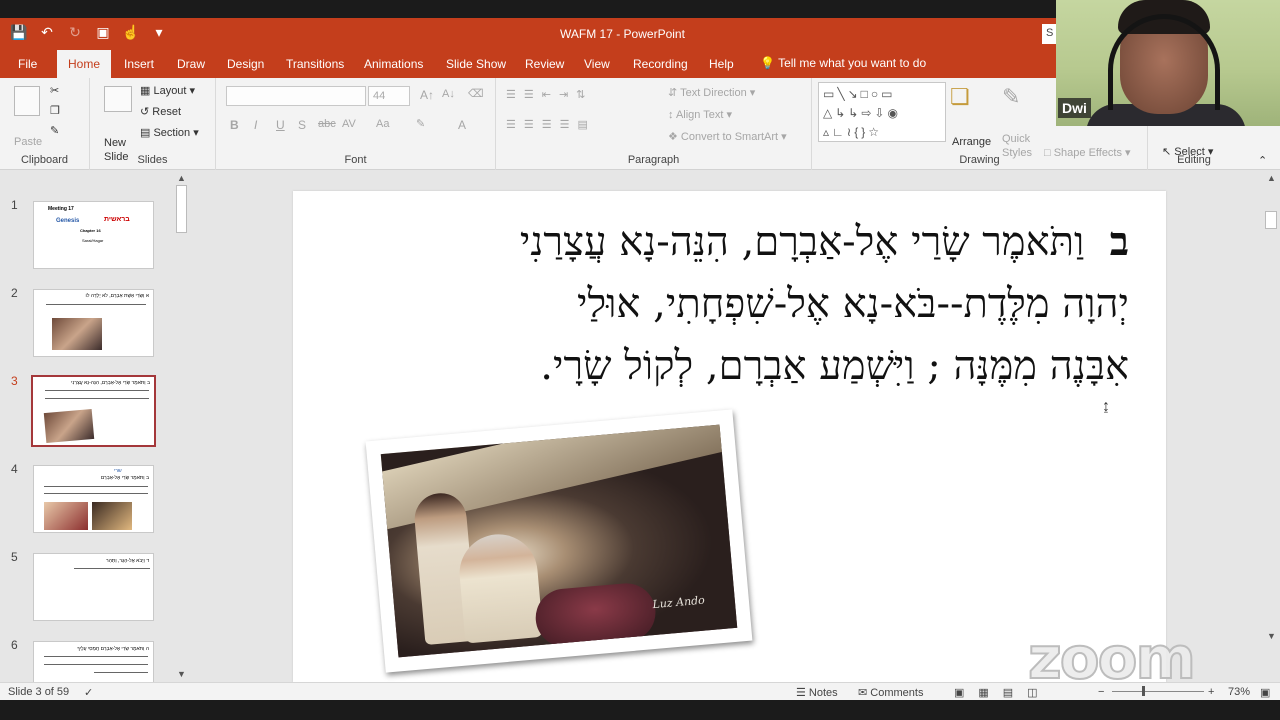 Image resolution: width=1280 pixels, height=720 pixels. What do you see at coordinates (75, 32) in the screenshot?
I see `redo-icon: ↻` at bounding box center [75, 32].